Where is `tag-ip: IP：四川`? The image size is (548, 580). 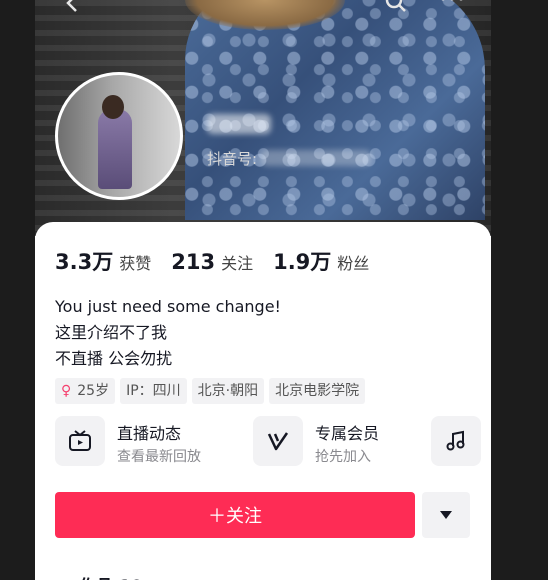 tag-ip: IP：四川 is located at coordinates (153, 391).